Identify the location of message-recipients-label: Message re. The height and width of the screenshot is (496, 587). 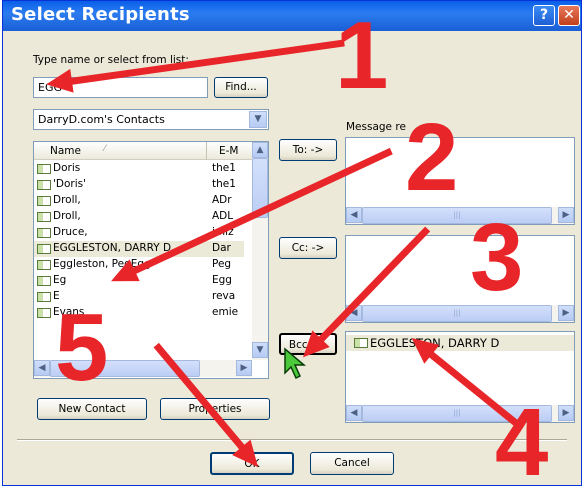
(376, 127).